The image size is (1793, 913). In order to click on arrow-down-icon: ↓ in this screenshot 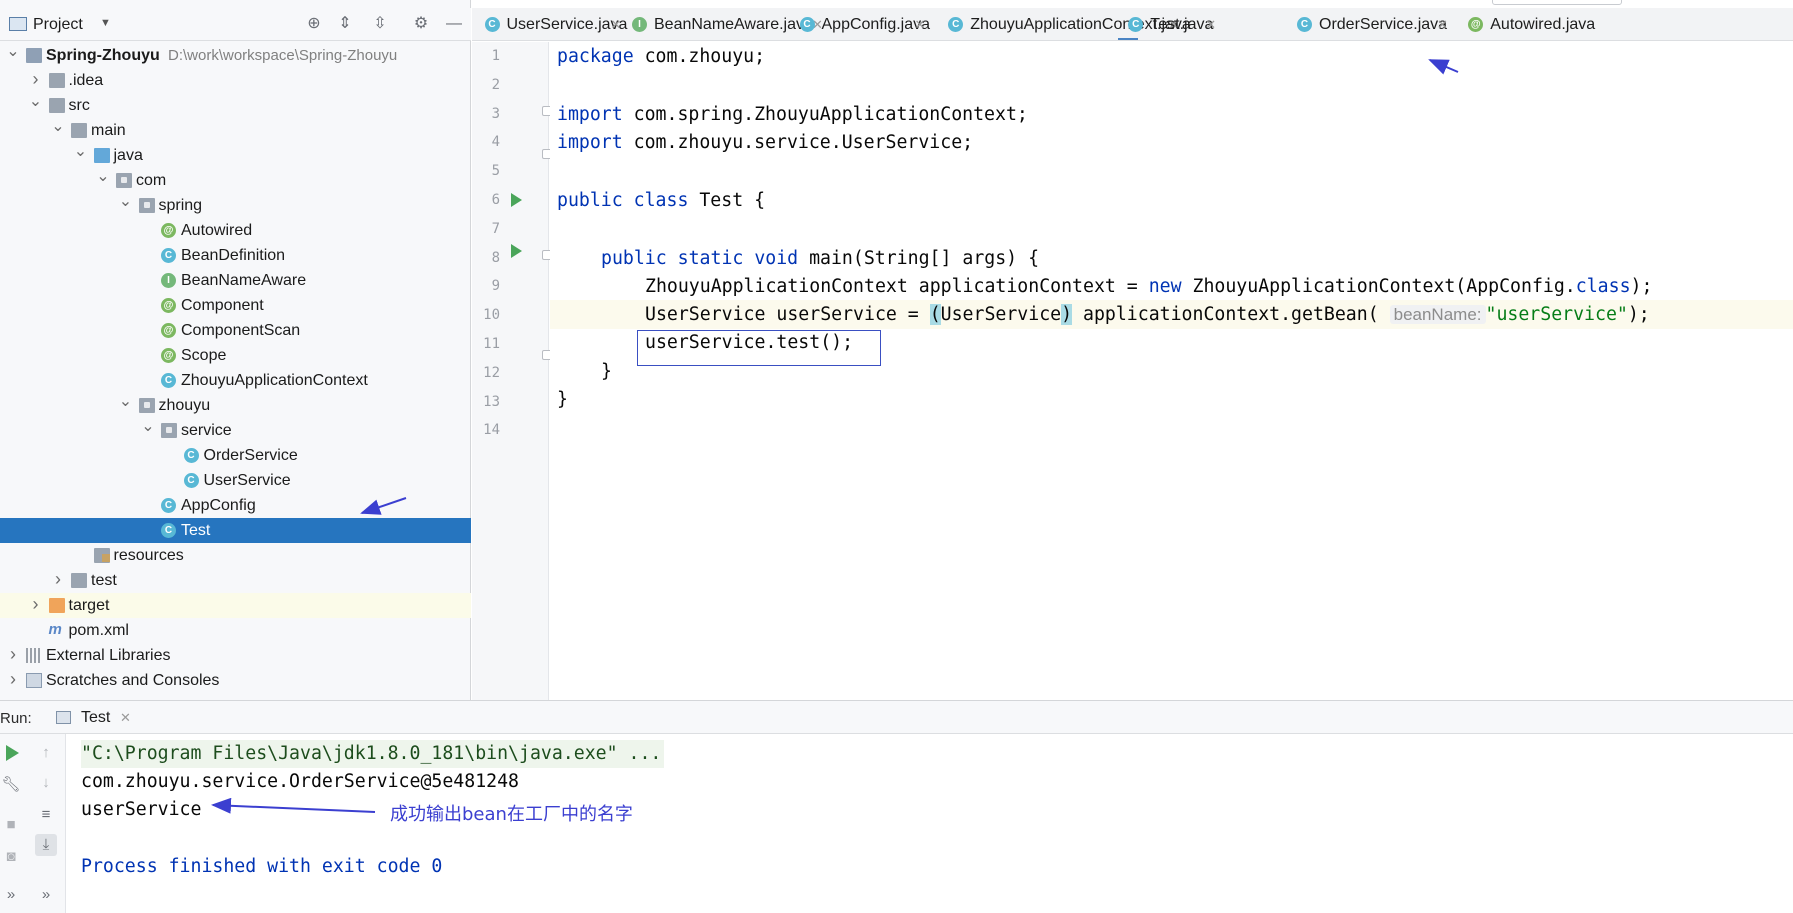, I will do `click(46, 783)`.